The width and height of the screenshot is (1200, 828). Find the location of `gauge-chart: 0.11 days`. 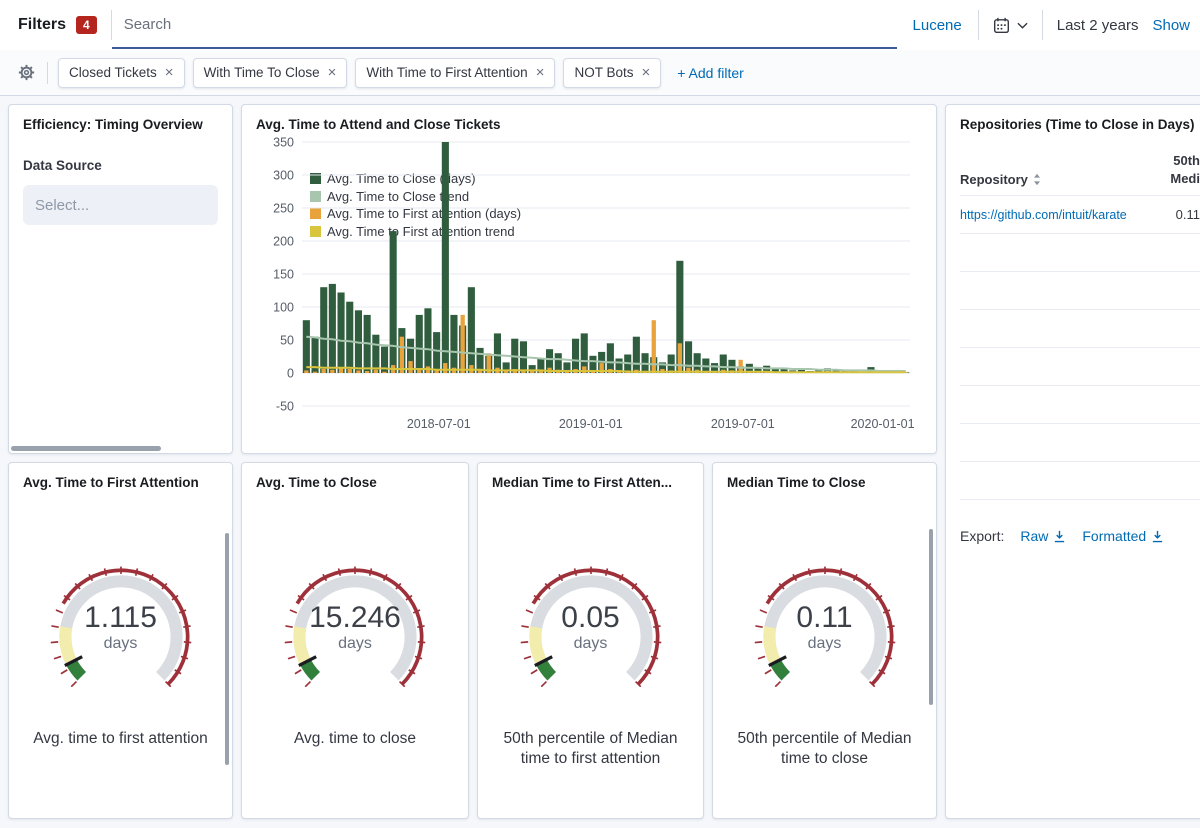

gauge-chart: 0.11 days is located at coordinates (825, 617).